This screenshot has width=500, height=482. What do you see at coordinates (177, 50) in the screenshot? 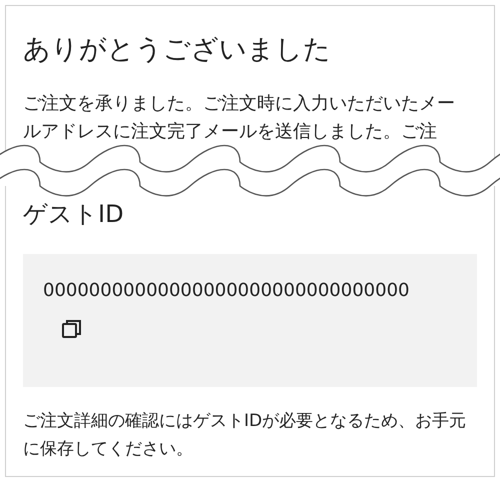
I see `thank-you-title: ありがとうございました` at bounding box center [177, 50].